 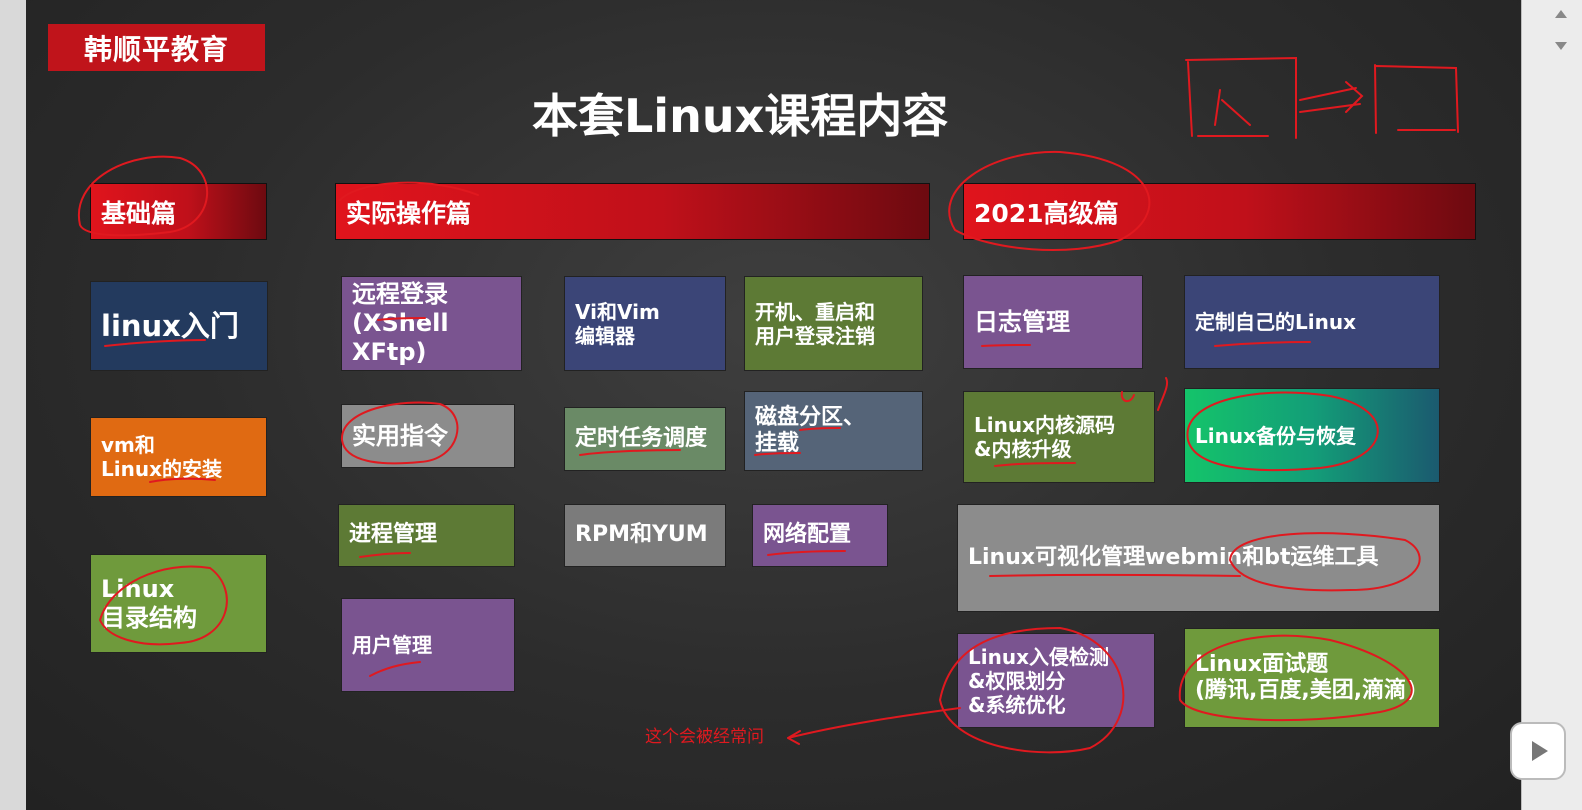 What do you see at coordinates (1312, 322) in the screenshot?
I see `card-custom-linux: 定制自己的Linux` at bounding box center [1312, 322].